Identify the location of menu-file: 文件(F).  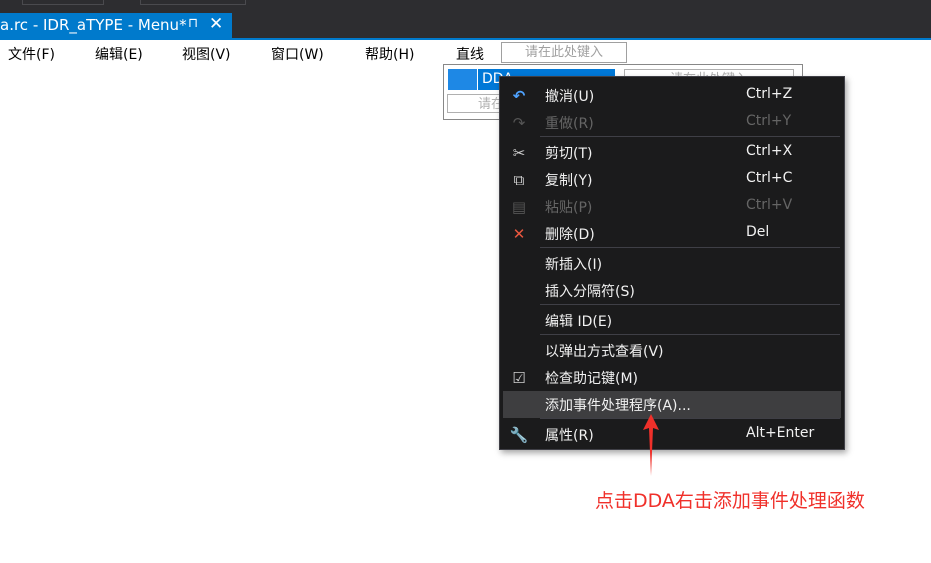
(31, 54).